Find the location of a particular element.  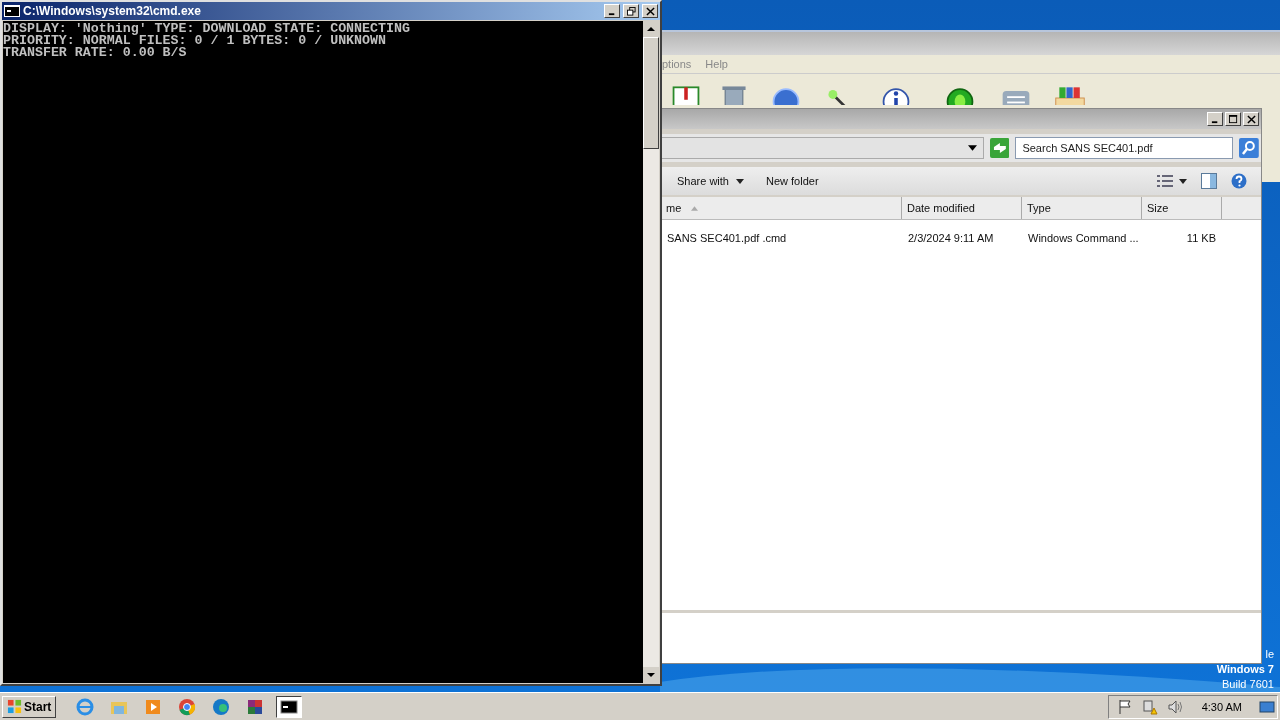

table-cell-text: 2/3/2024 9:11 AM is located at coordinates (951, 237).